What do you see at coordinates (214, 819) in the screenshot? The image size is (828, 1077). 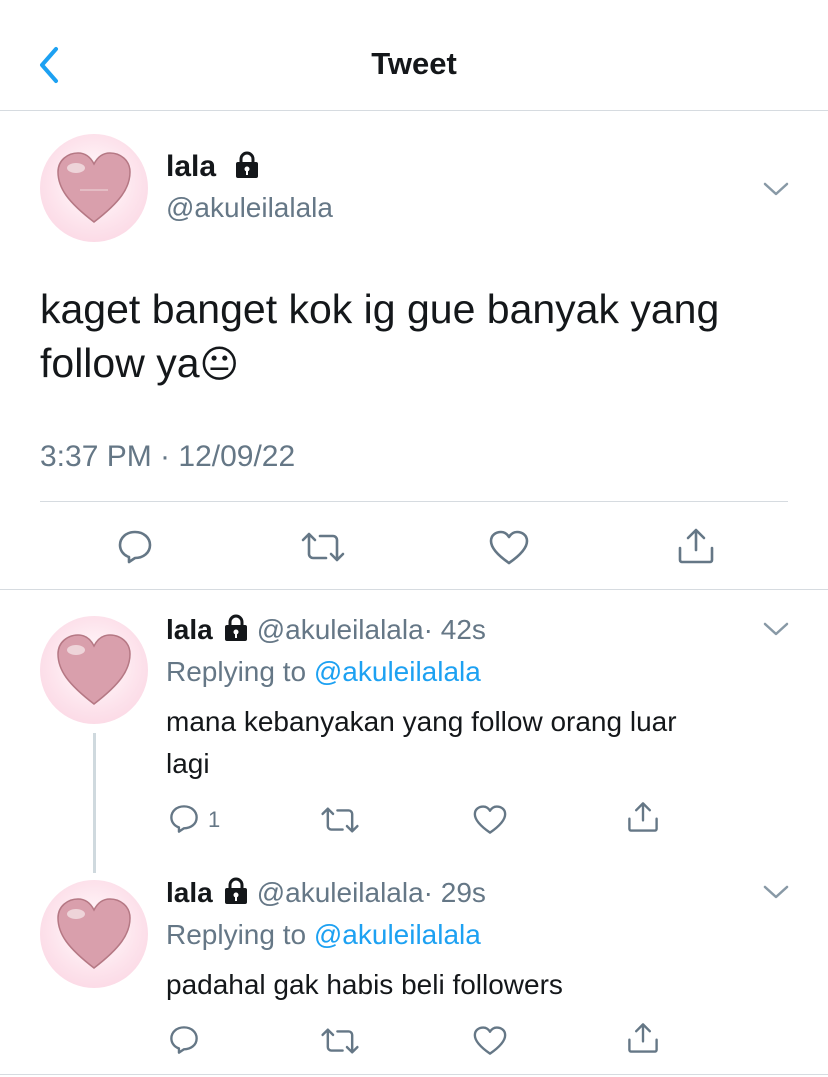 I see `reply-count: 1` at bounding box center [214, 819].